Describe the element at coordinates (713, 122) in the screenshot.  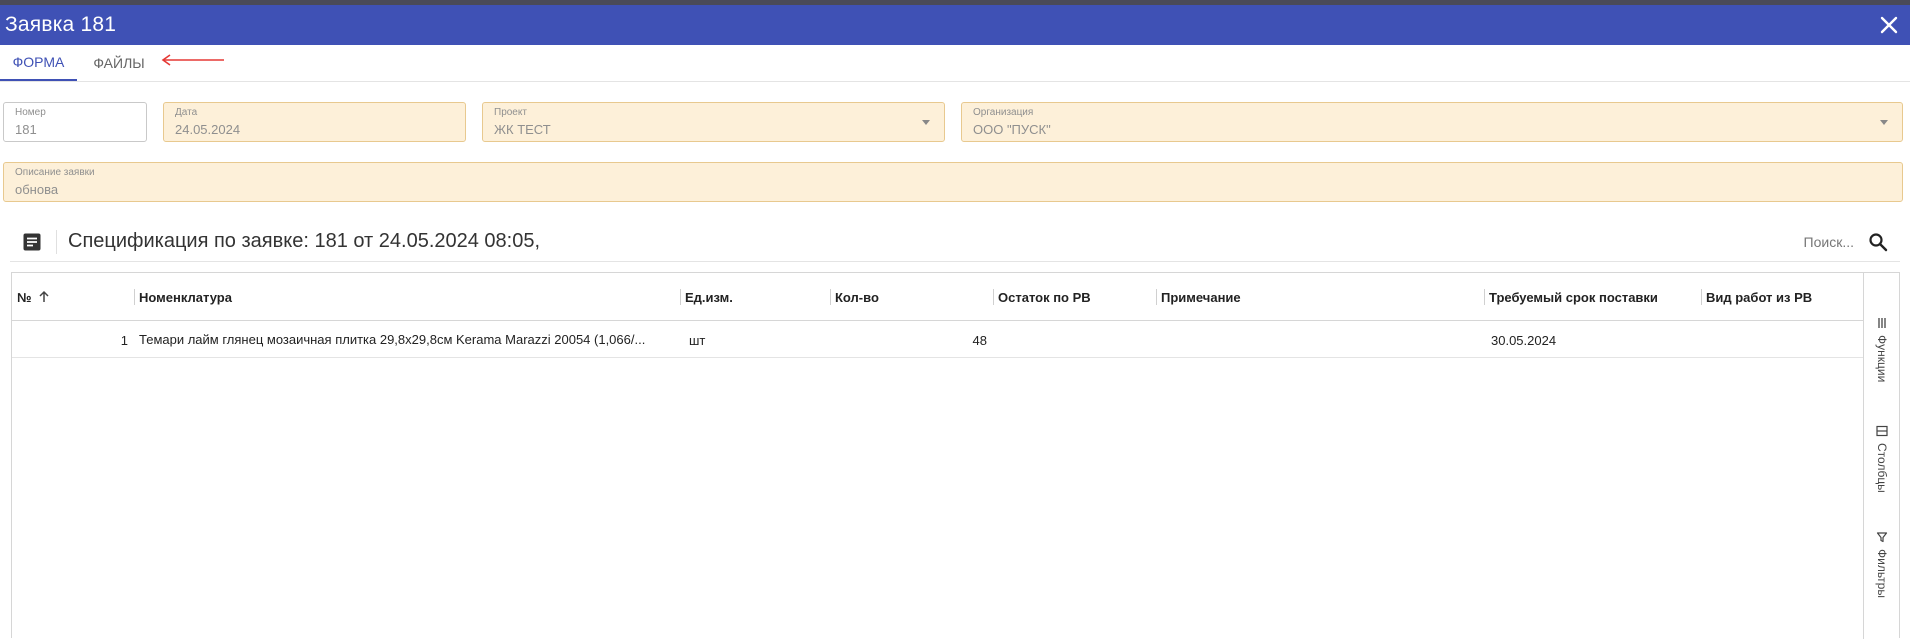
I see `project-field: Проект ЖК ТЕСТ` at that location.